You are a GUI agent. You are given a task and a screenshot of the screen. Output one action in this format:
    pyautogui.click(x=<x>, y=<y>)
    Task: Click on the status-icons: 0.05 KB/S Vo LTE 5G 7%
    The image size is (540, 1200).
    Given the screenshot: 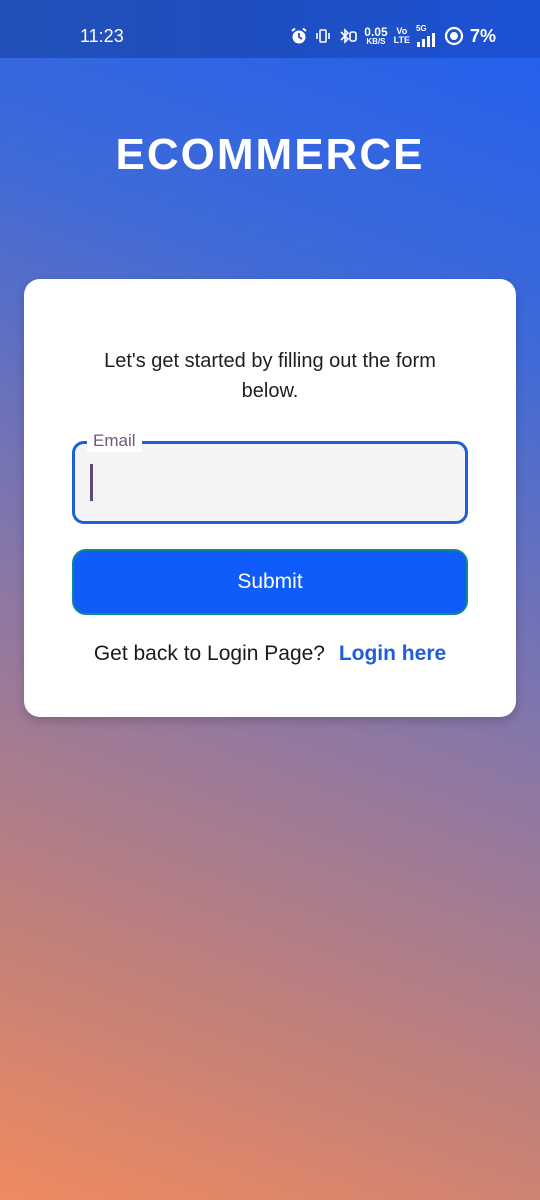 What is the action you would take?
    pyautogui.click(x=393, y=36)
    